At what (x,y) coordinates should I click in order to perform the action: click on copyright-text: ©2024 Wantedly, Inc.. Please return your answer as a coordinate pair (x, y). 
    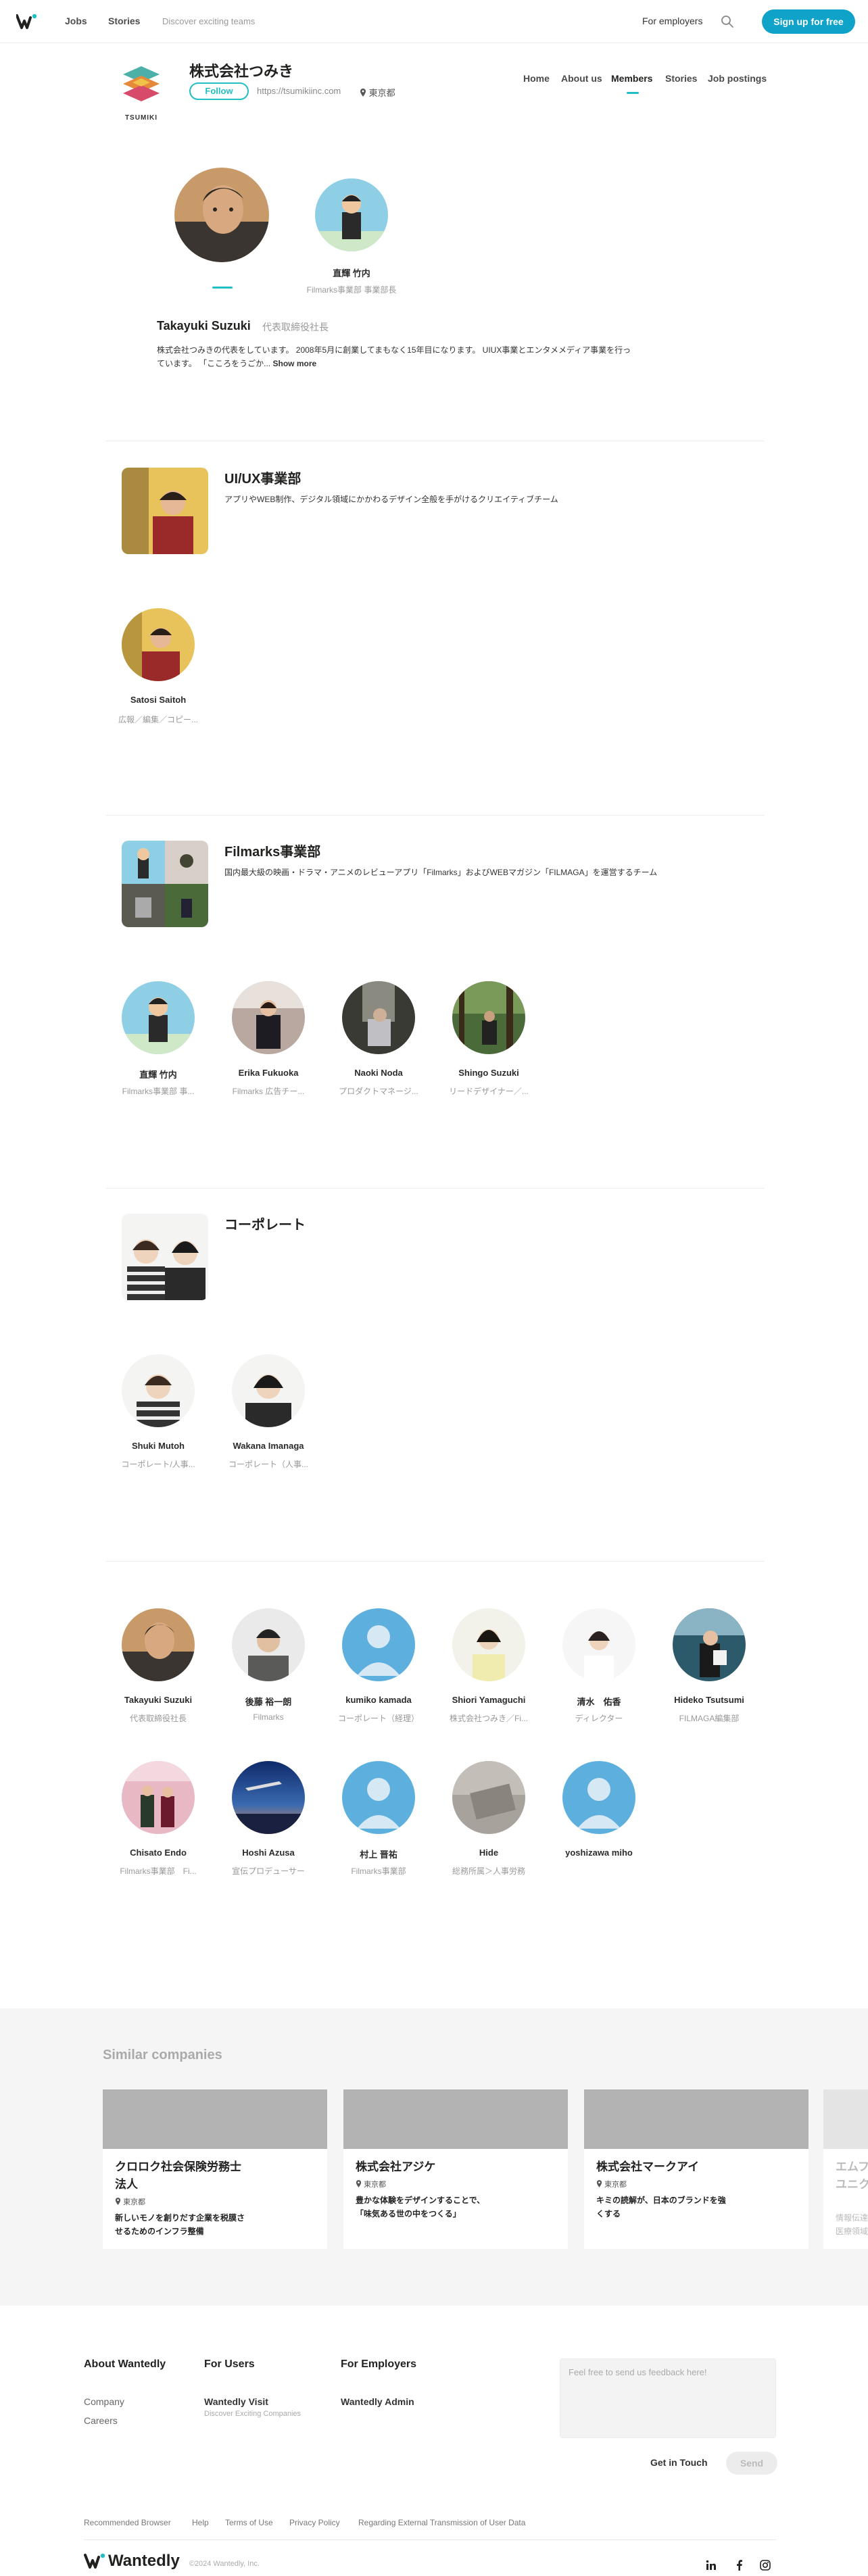
    Looking at the image, I should click on (224, 2564).